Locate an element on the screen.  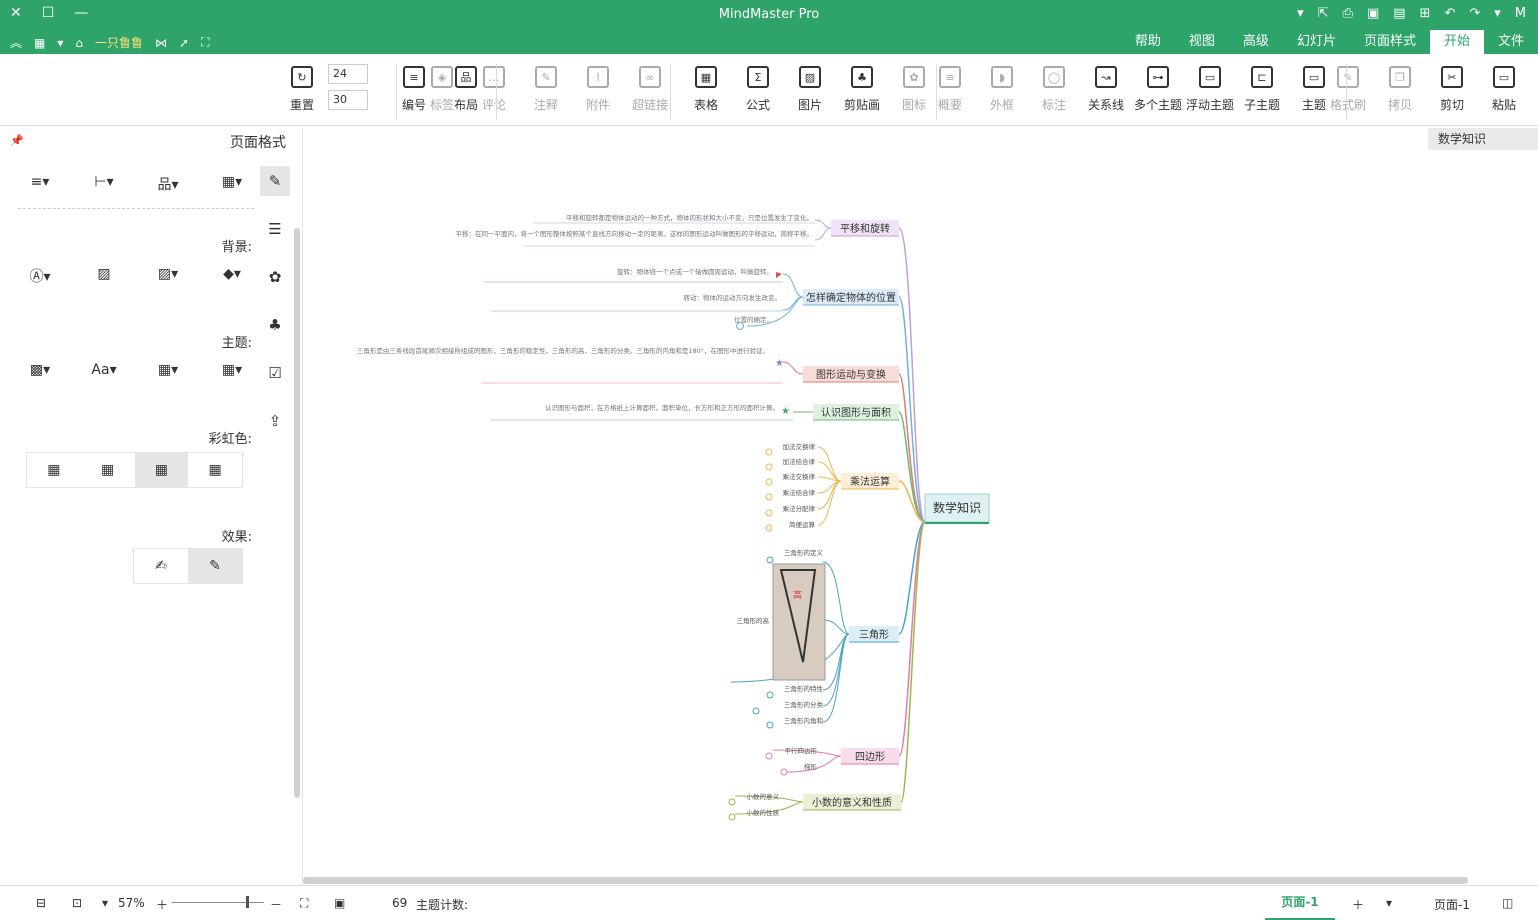
tab-help: 帮助 is located at coordinates (1148, 42).